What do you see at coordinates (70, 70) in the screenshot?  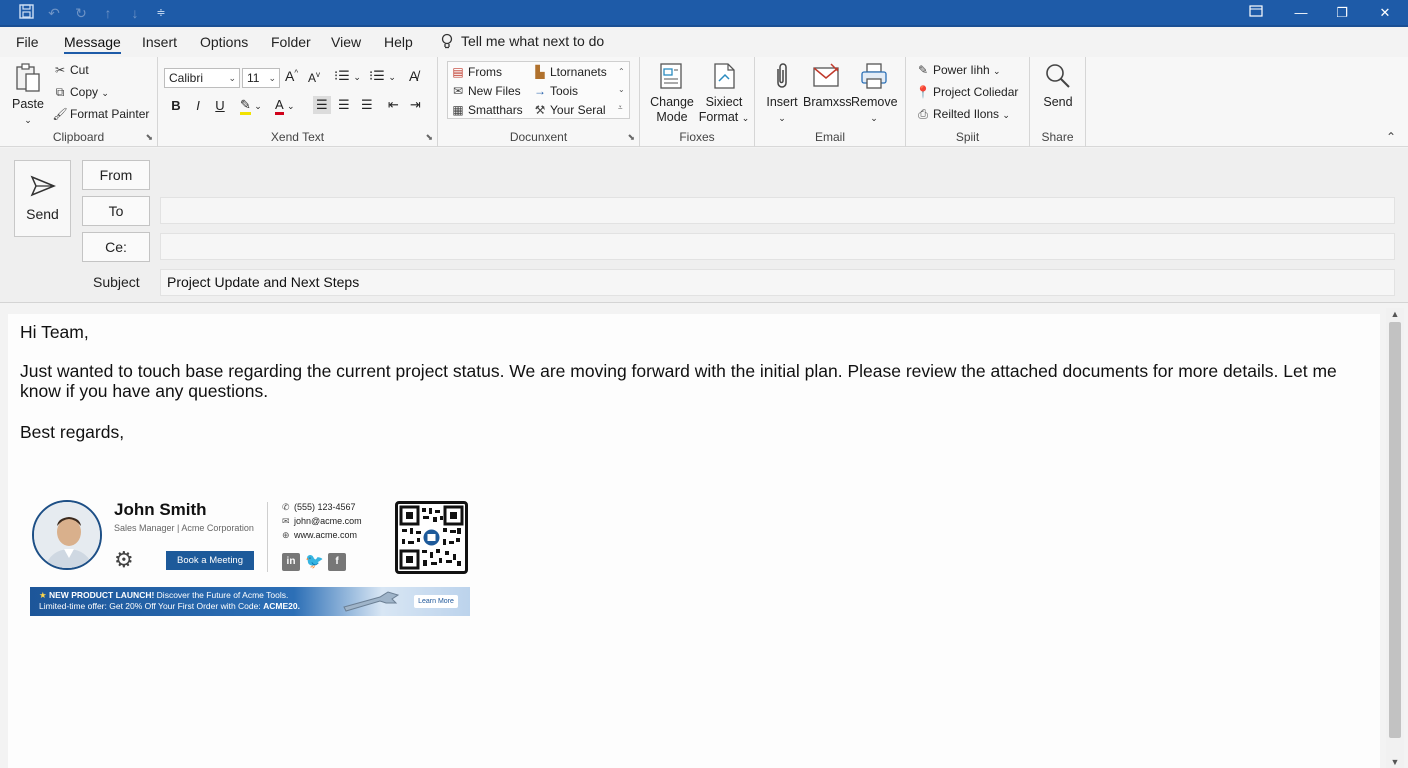 I see `cut-button: ✂ Cut` at bounding box center [70, 70].